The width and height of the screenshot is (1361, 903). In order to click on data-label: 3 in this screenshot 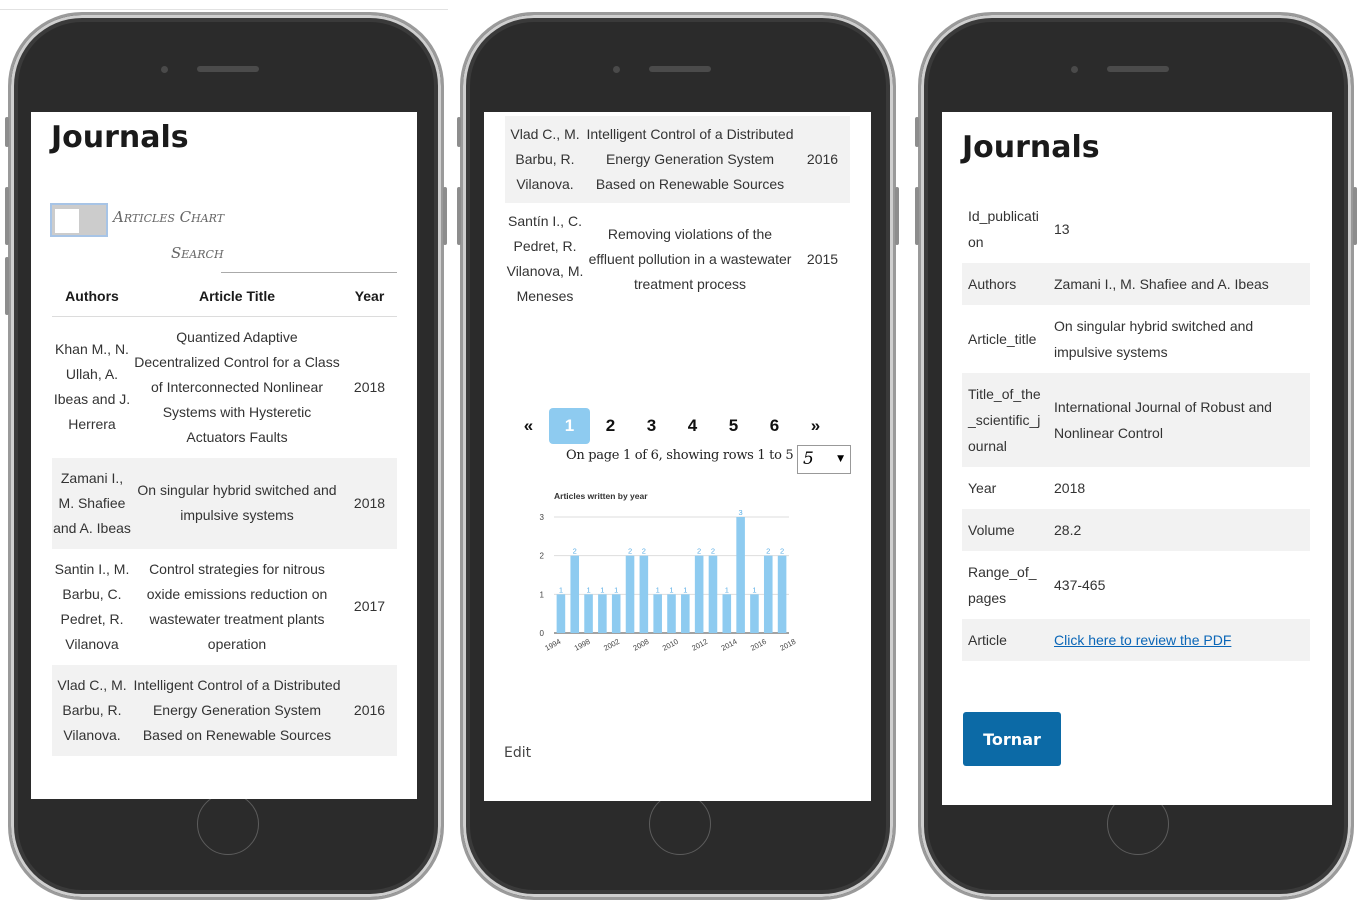, I will do `click(741, 512)`.